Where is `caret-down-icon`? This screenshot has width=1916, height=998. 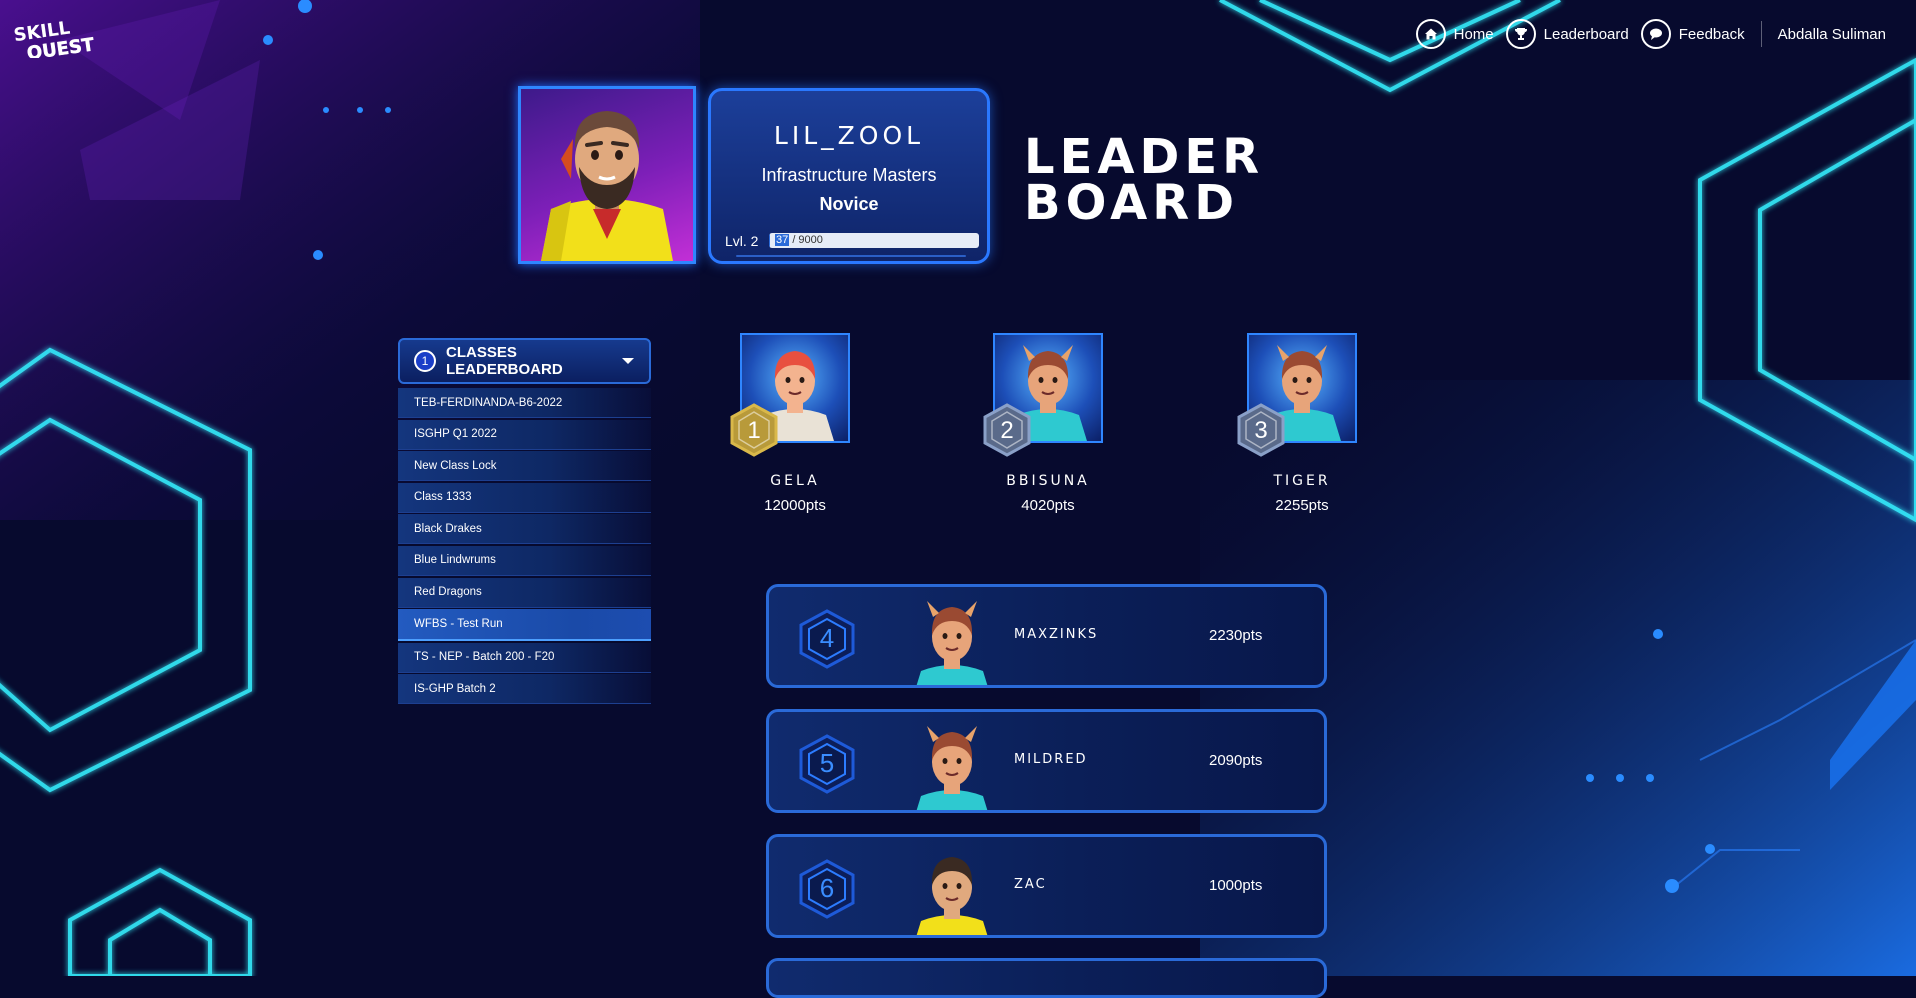
caret-down-icon is located at coordinates (628, 361).